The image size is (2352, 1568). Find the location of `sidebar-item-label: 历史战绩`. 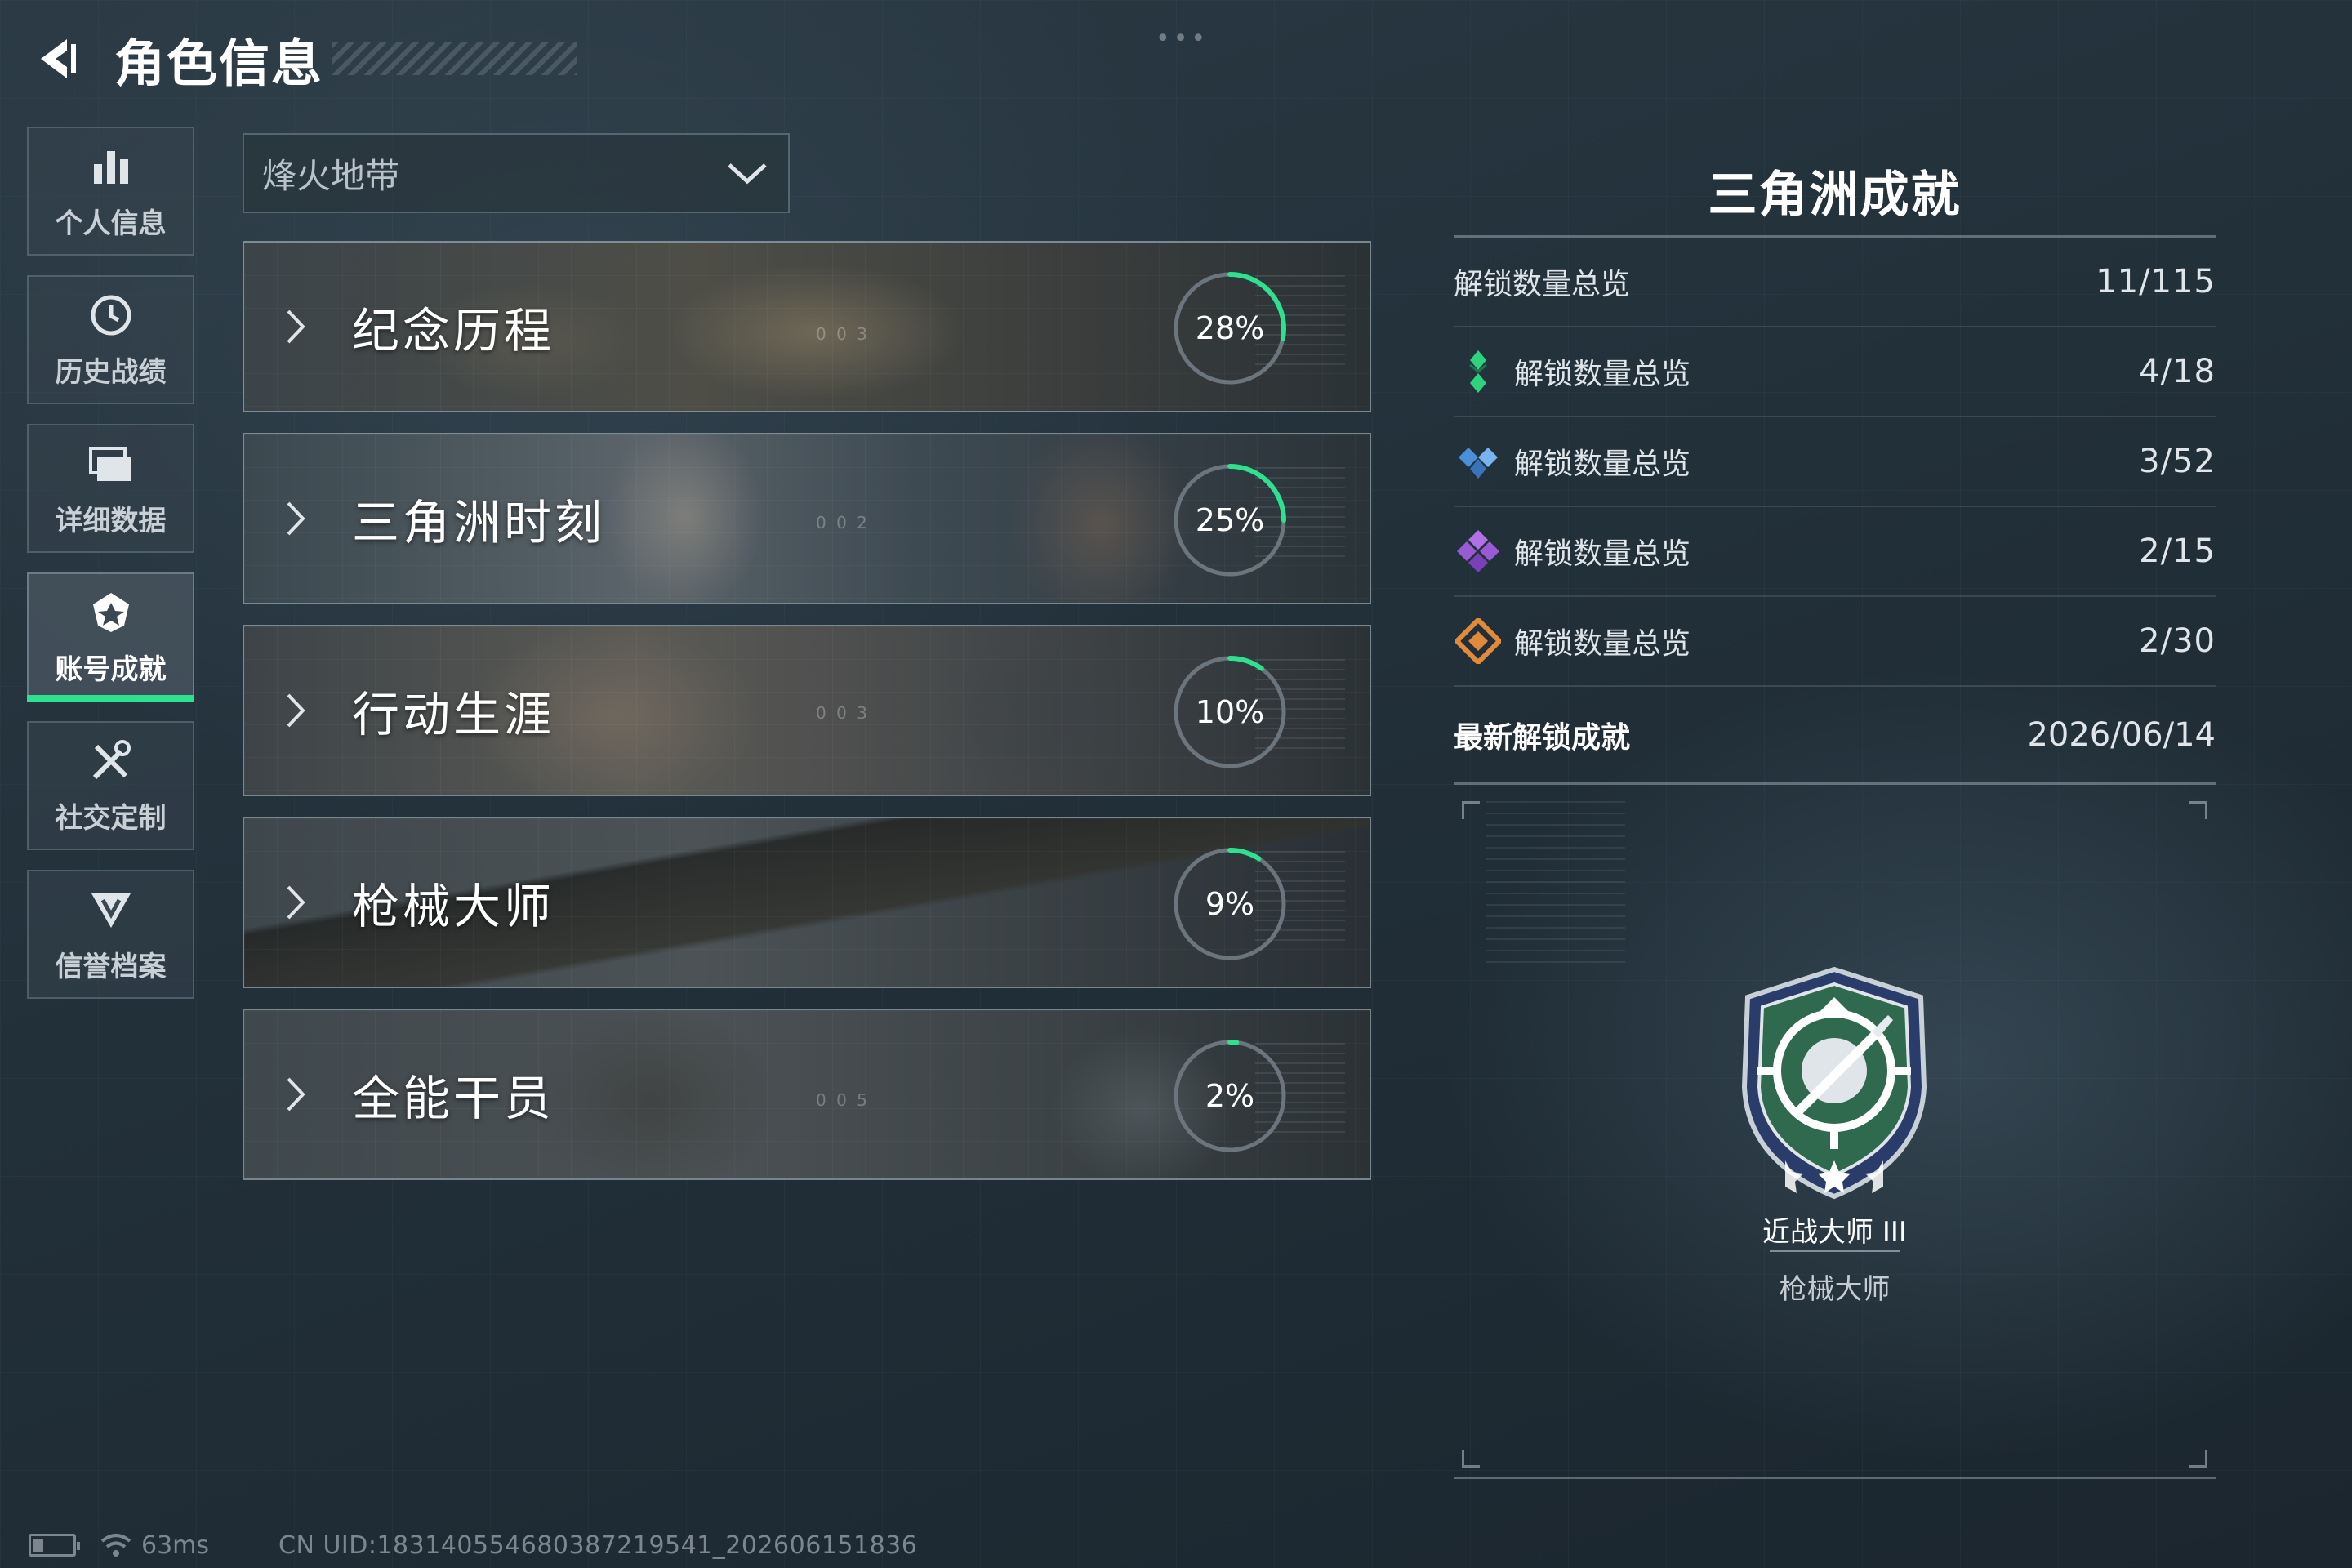

sidebar-item-label: 历史战绩 is located at coordinates (111, 372).